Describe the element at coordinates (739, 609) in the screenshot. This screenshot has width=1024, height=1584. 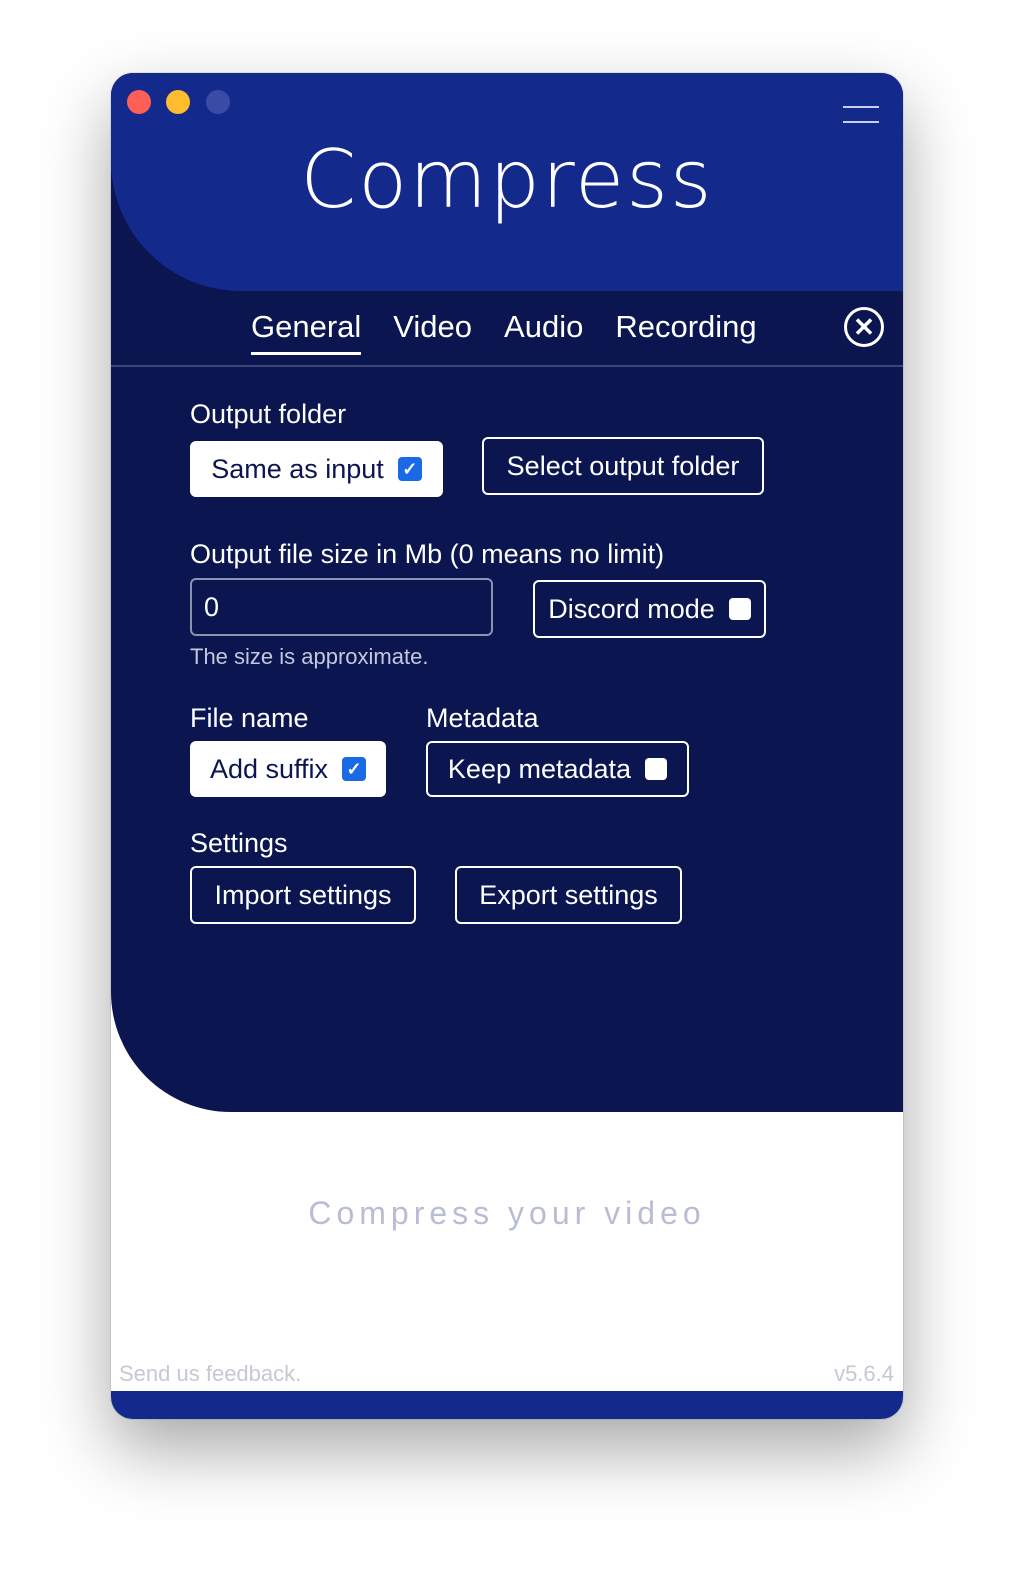
I see `discord-mode-checkbox` at that location.